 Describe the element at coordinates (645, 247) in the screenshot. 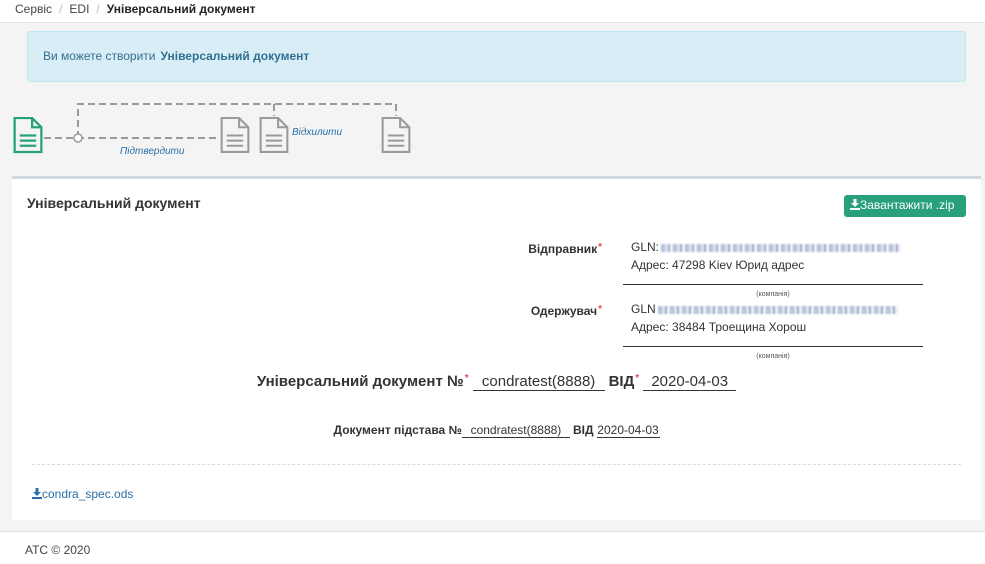

I see `sender-gln-label: GLN:` at that location.